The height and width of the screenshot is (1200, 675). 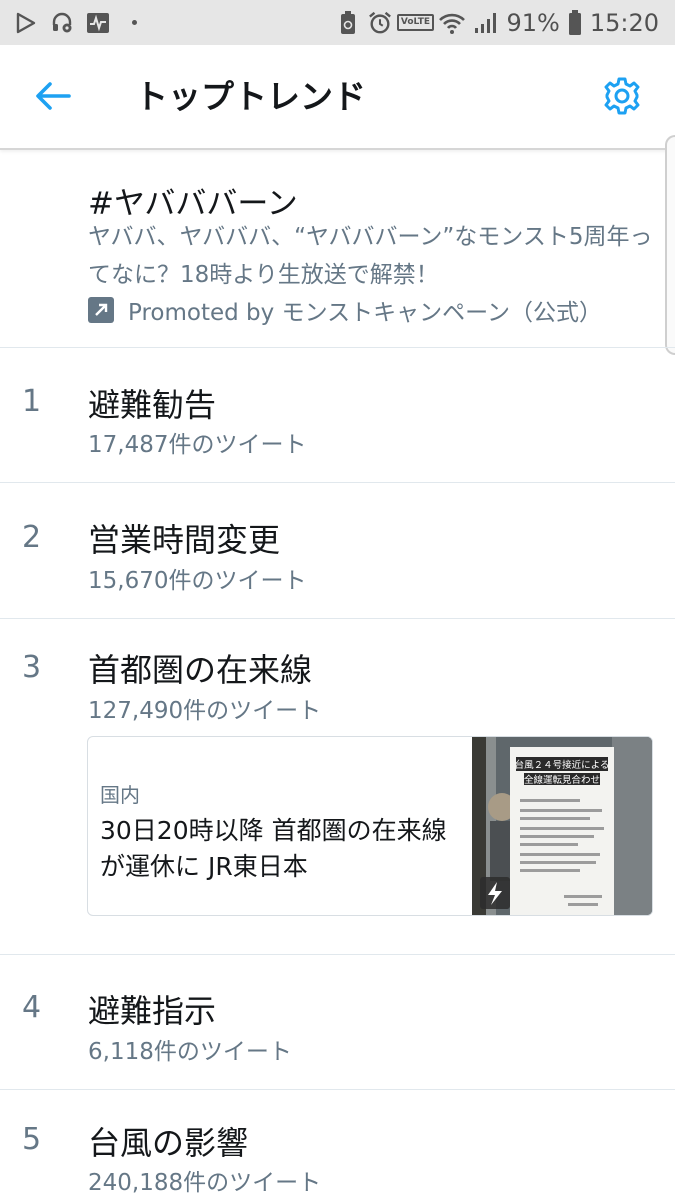 I want to click on signal-icon, so click(x=486, y=23).